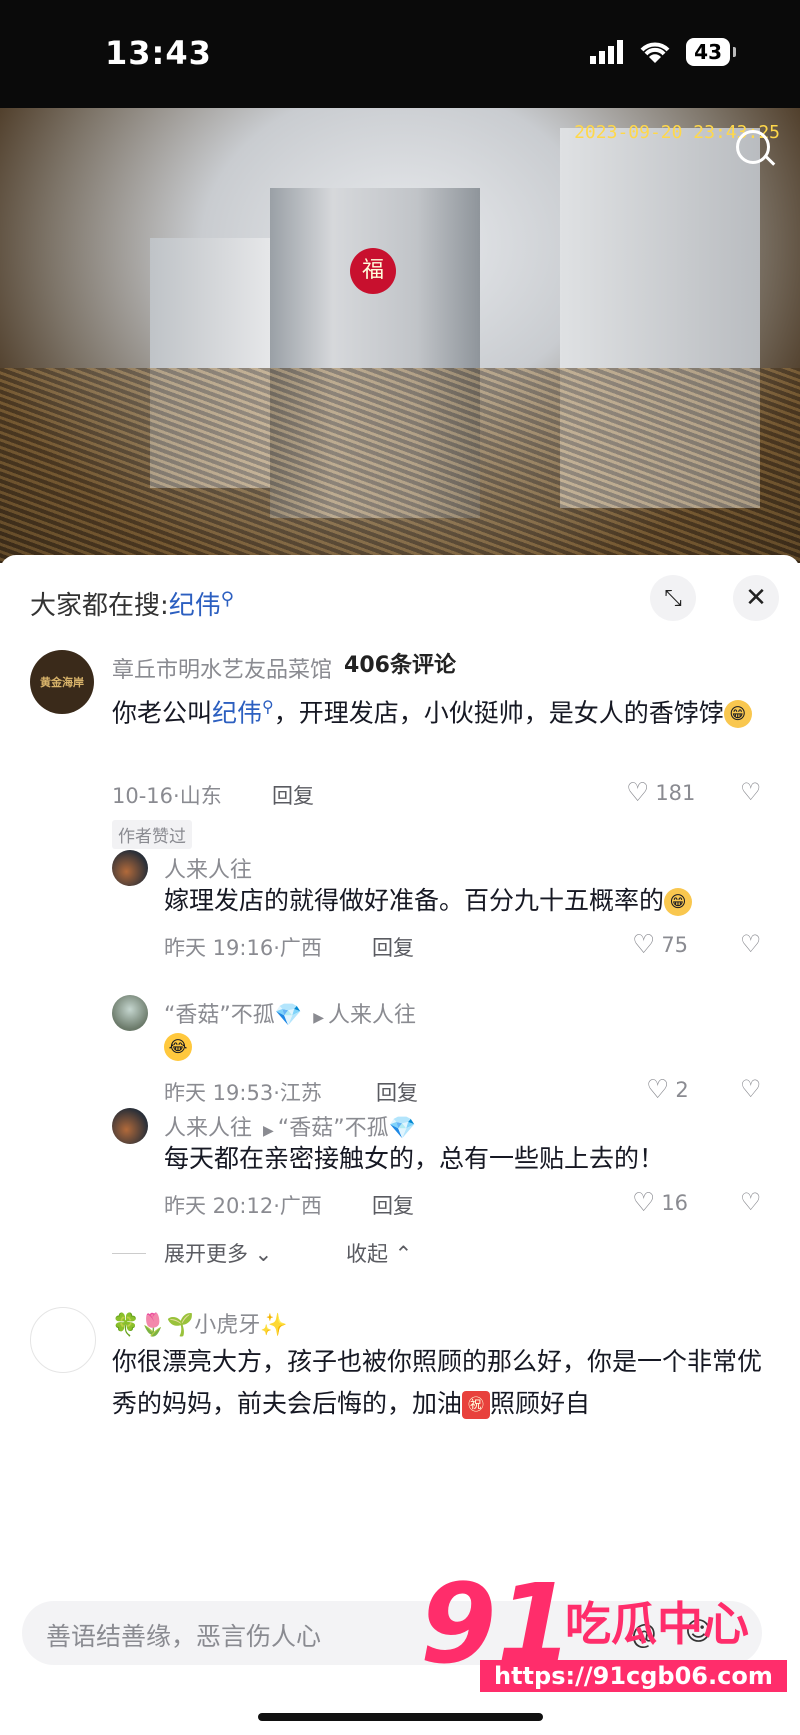 The image size is (800, 1735). Describe the element at coordinates (498, 713) in the screenshot. I see `comment-text-part: ，开理发店，小伙挺帅，是女人的香饽饽` at that location.